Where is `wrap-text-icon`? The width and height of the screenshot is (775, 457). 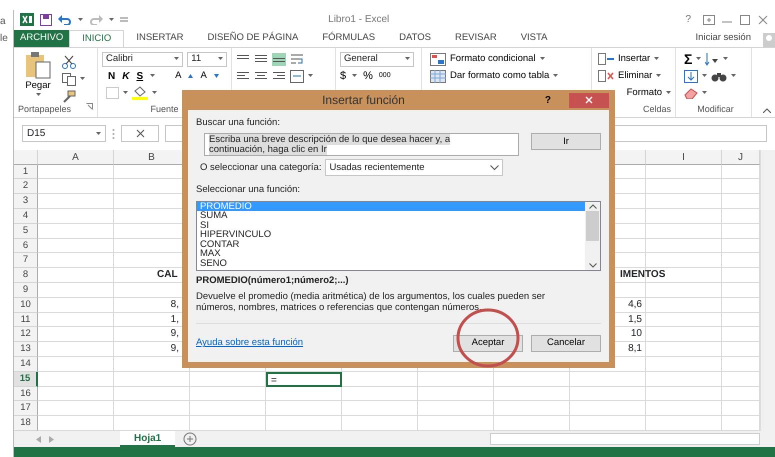
wrap-text-icon is located at coordinates (297, 59).